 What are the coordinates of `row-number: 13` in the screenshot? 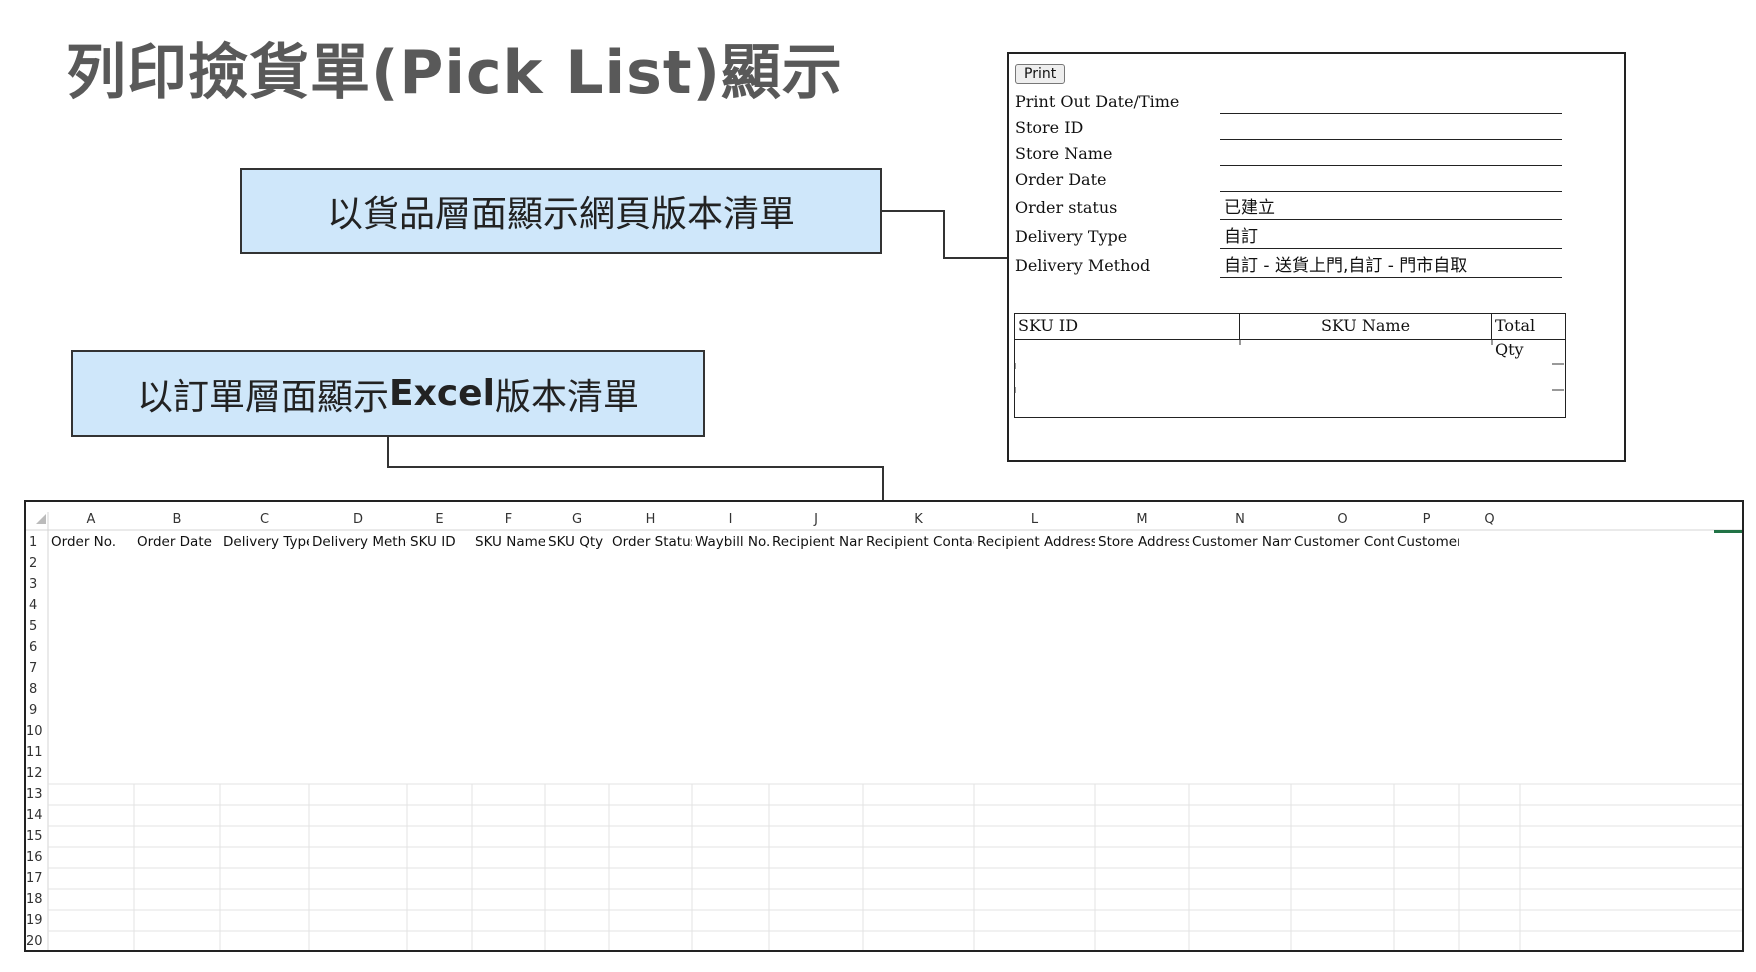 It's located at (37, 794).